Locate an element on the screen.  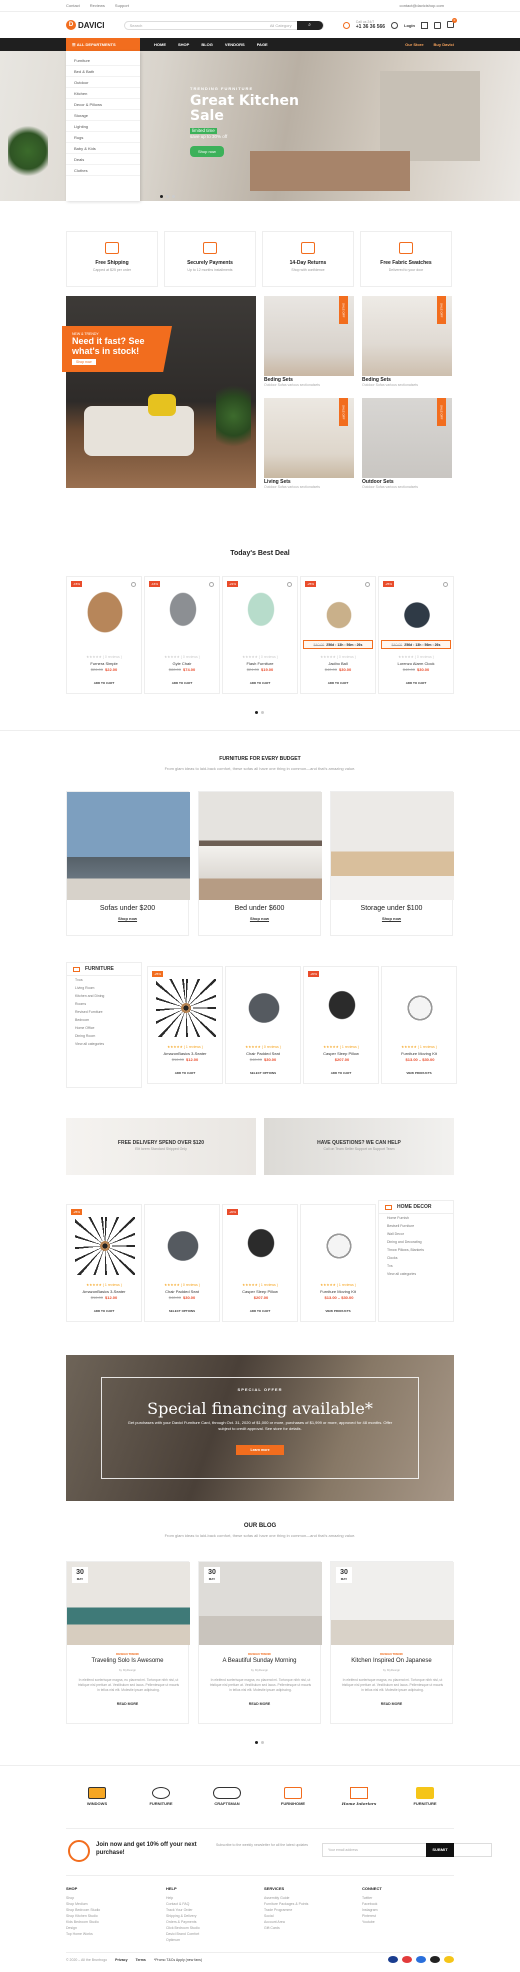
blog-dots is located at coordinates (259, 1742).